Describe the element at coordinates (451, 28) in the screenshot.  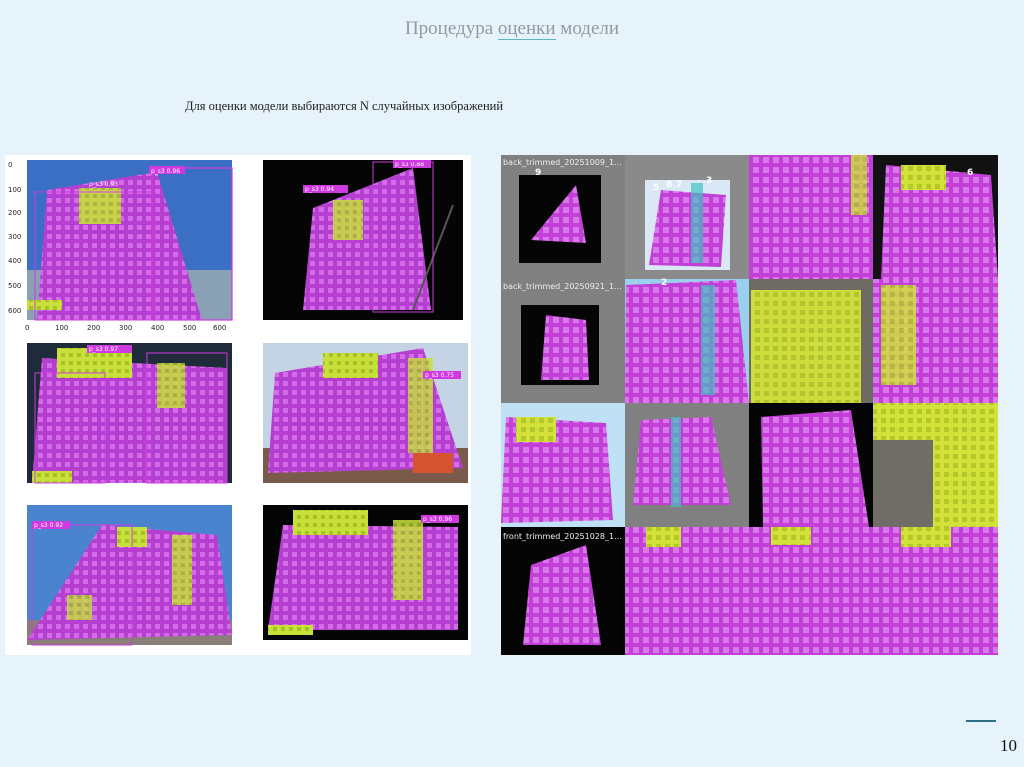
I see `title-part-1: Процедура` at that location.